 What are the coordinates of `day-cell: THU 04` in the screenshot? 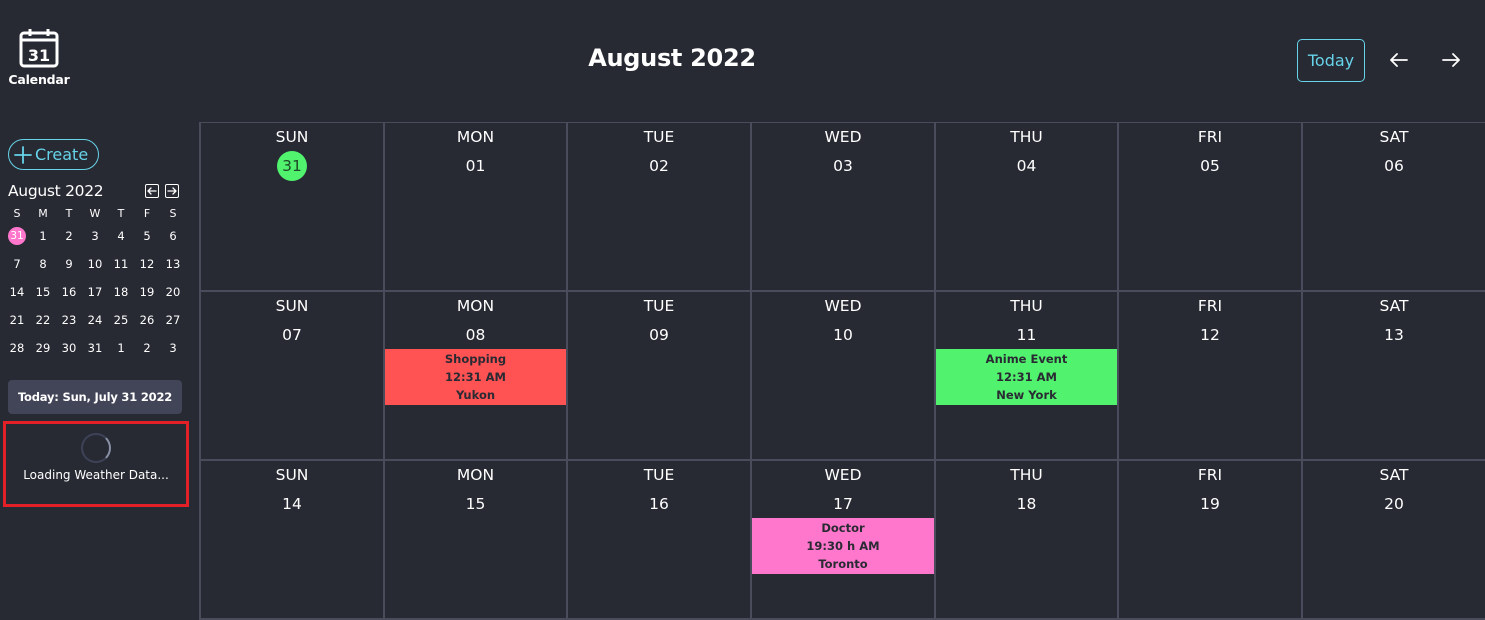 It's located at (1025, 207).